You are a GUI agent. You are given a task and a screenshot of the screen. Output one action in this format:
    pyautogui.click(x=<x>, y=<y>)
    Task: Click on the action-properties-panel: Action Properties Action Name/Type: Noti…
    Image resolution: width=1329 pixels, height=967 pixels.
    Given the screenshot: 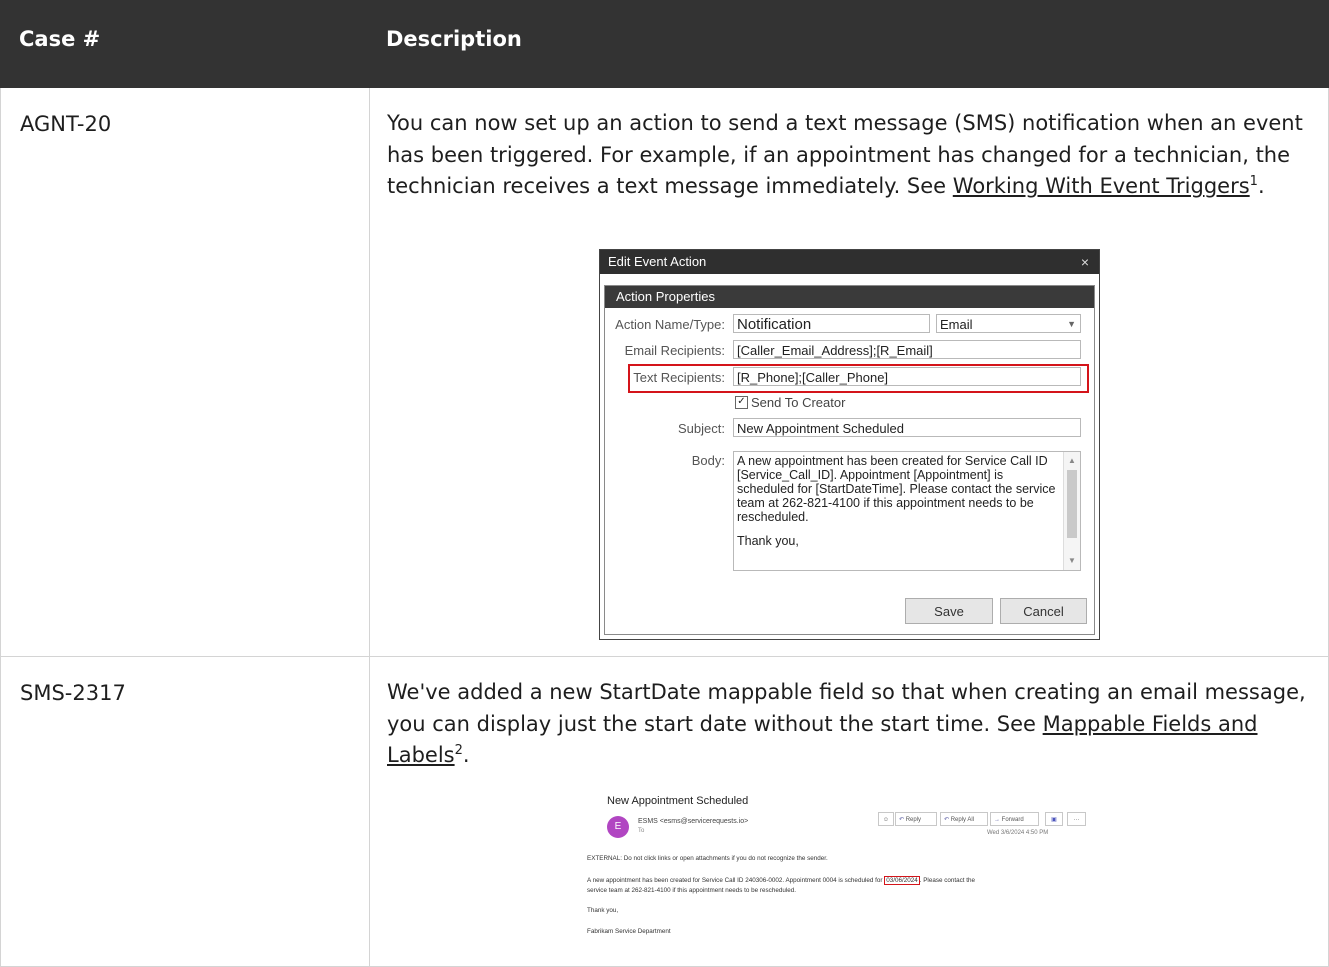 What is the action you would take?
    pyautogui.click(x=849, y=460)
    